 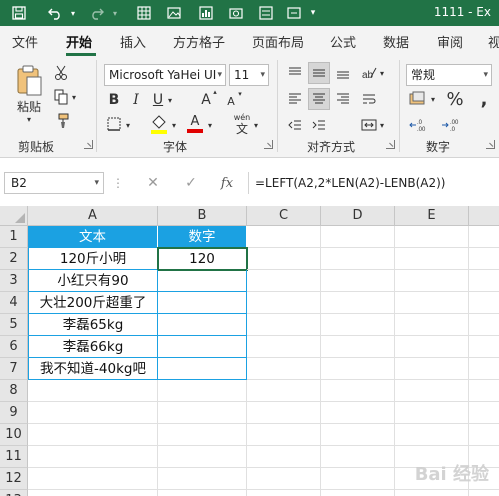 What do you see at coordinates (227, 183) in the screenshot?
I see `insert-function-icon: fx` at bounding box center [227, 183].